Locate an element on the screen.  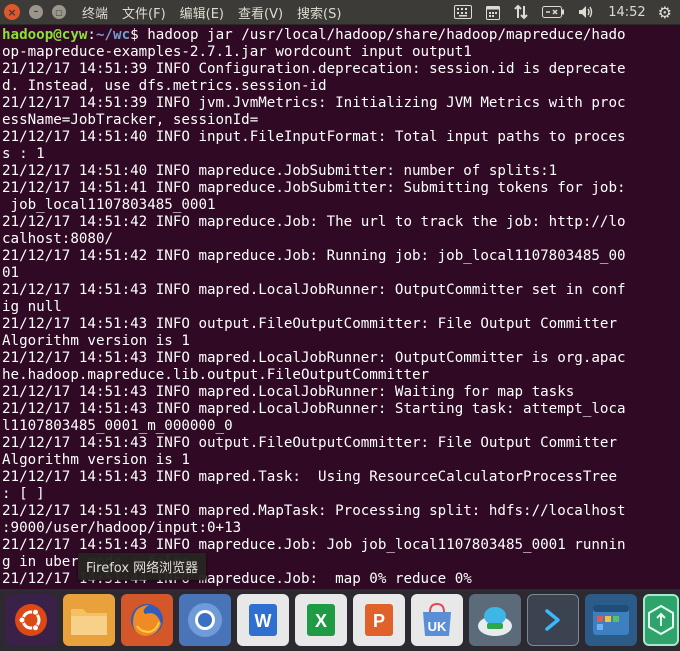
menu-view: 查看(V) is located at coordinates (260, 12).